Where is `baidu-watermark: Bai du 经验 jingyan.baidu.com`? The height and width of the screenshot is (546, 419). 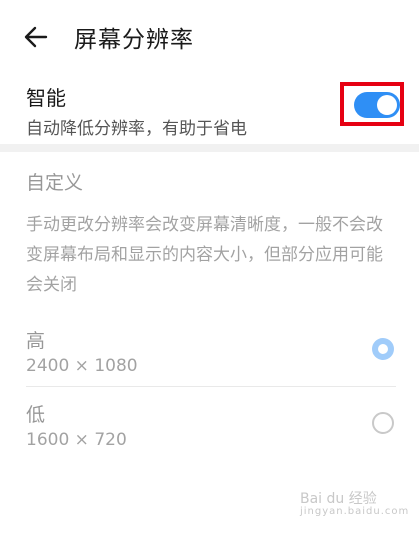 baidu-watermark: Bai du 经验 jingyan.baidu.com is located at coordinates (354, 502).